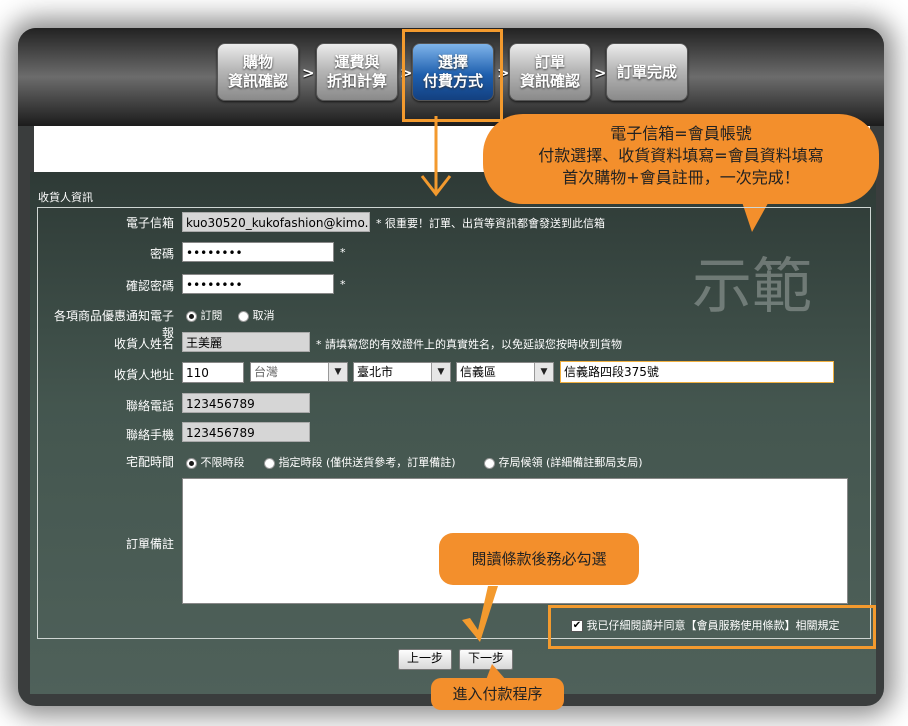 This screenshot has width=908, height=726. Describe the element at coordinates (143, 344) in the screenshot. I see `recipient-name-label: 收貨人姓名` at that location.